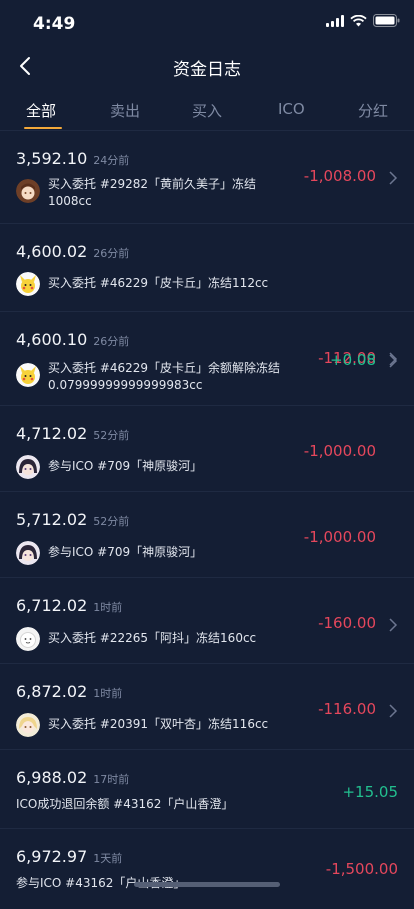 This screenshot has height=909, width=414. What do you see at coordinates (386, 20) in the screenshot?
I see `battery-icon` at bounding box center [386, 20].